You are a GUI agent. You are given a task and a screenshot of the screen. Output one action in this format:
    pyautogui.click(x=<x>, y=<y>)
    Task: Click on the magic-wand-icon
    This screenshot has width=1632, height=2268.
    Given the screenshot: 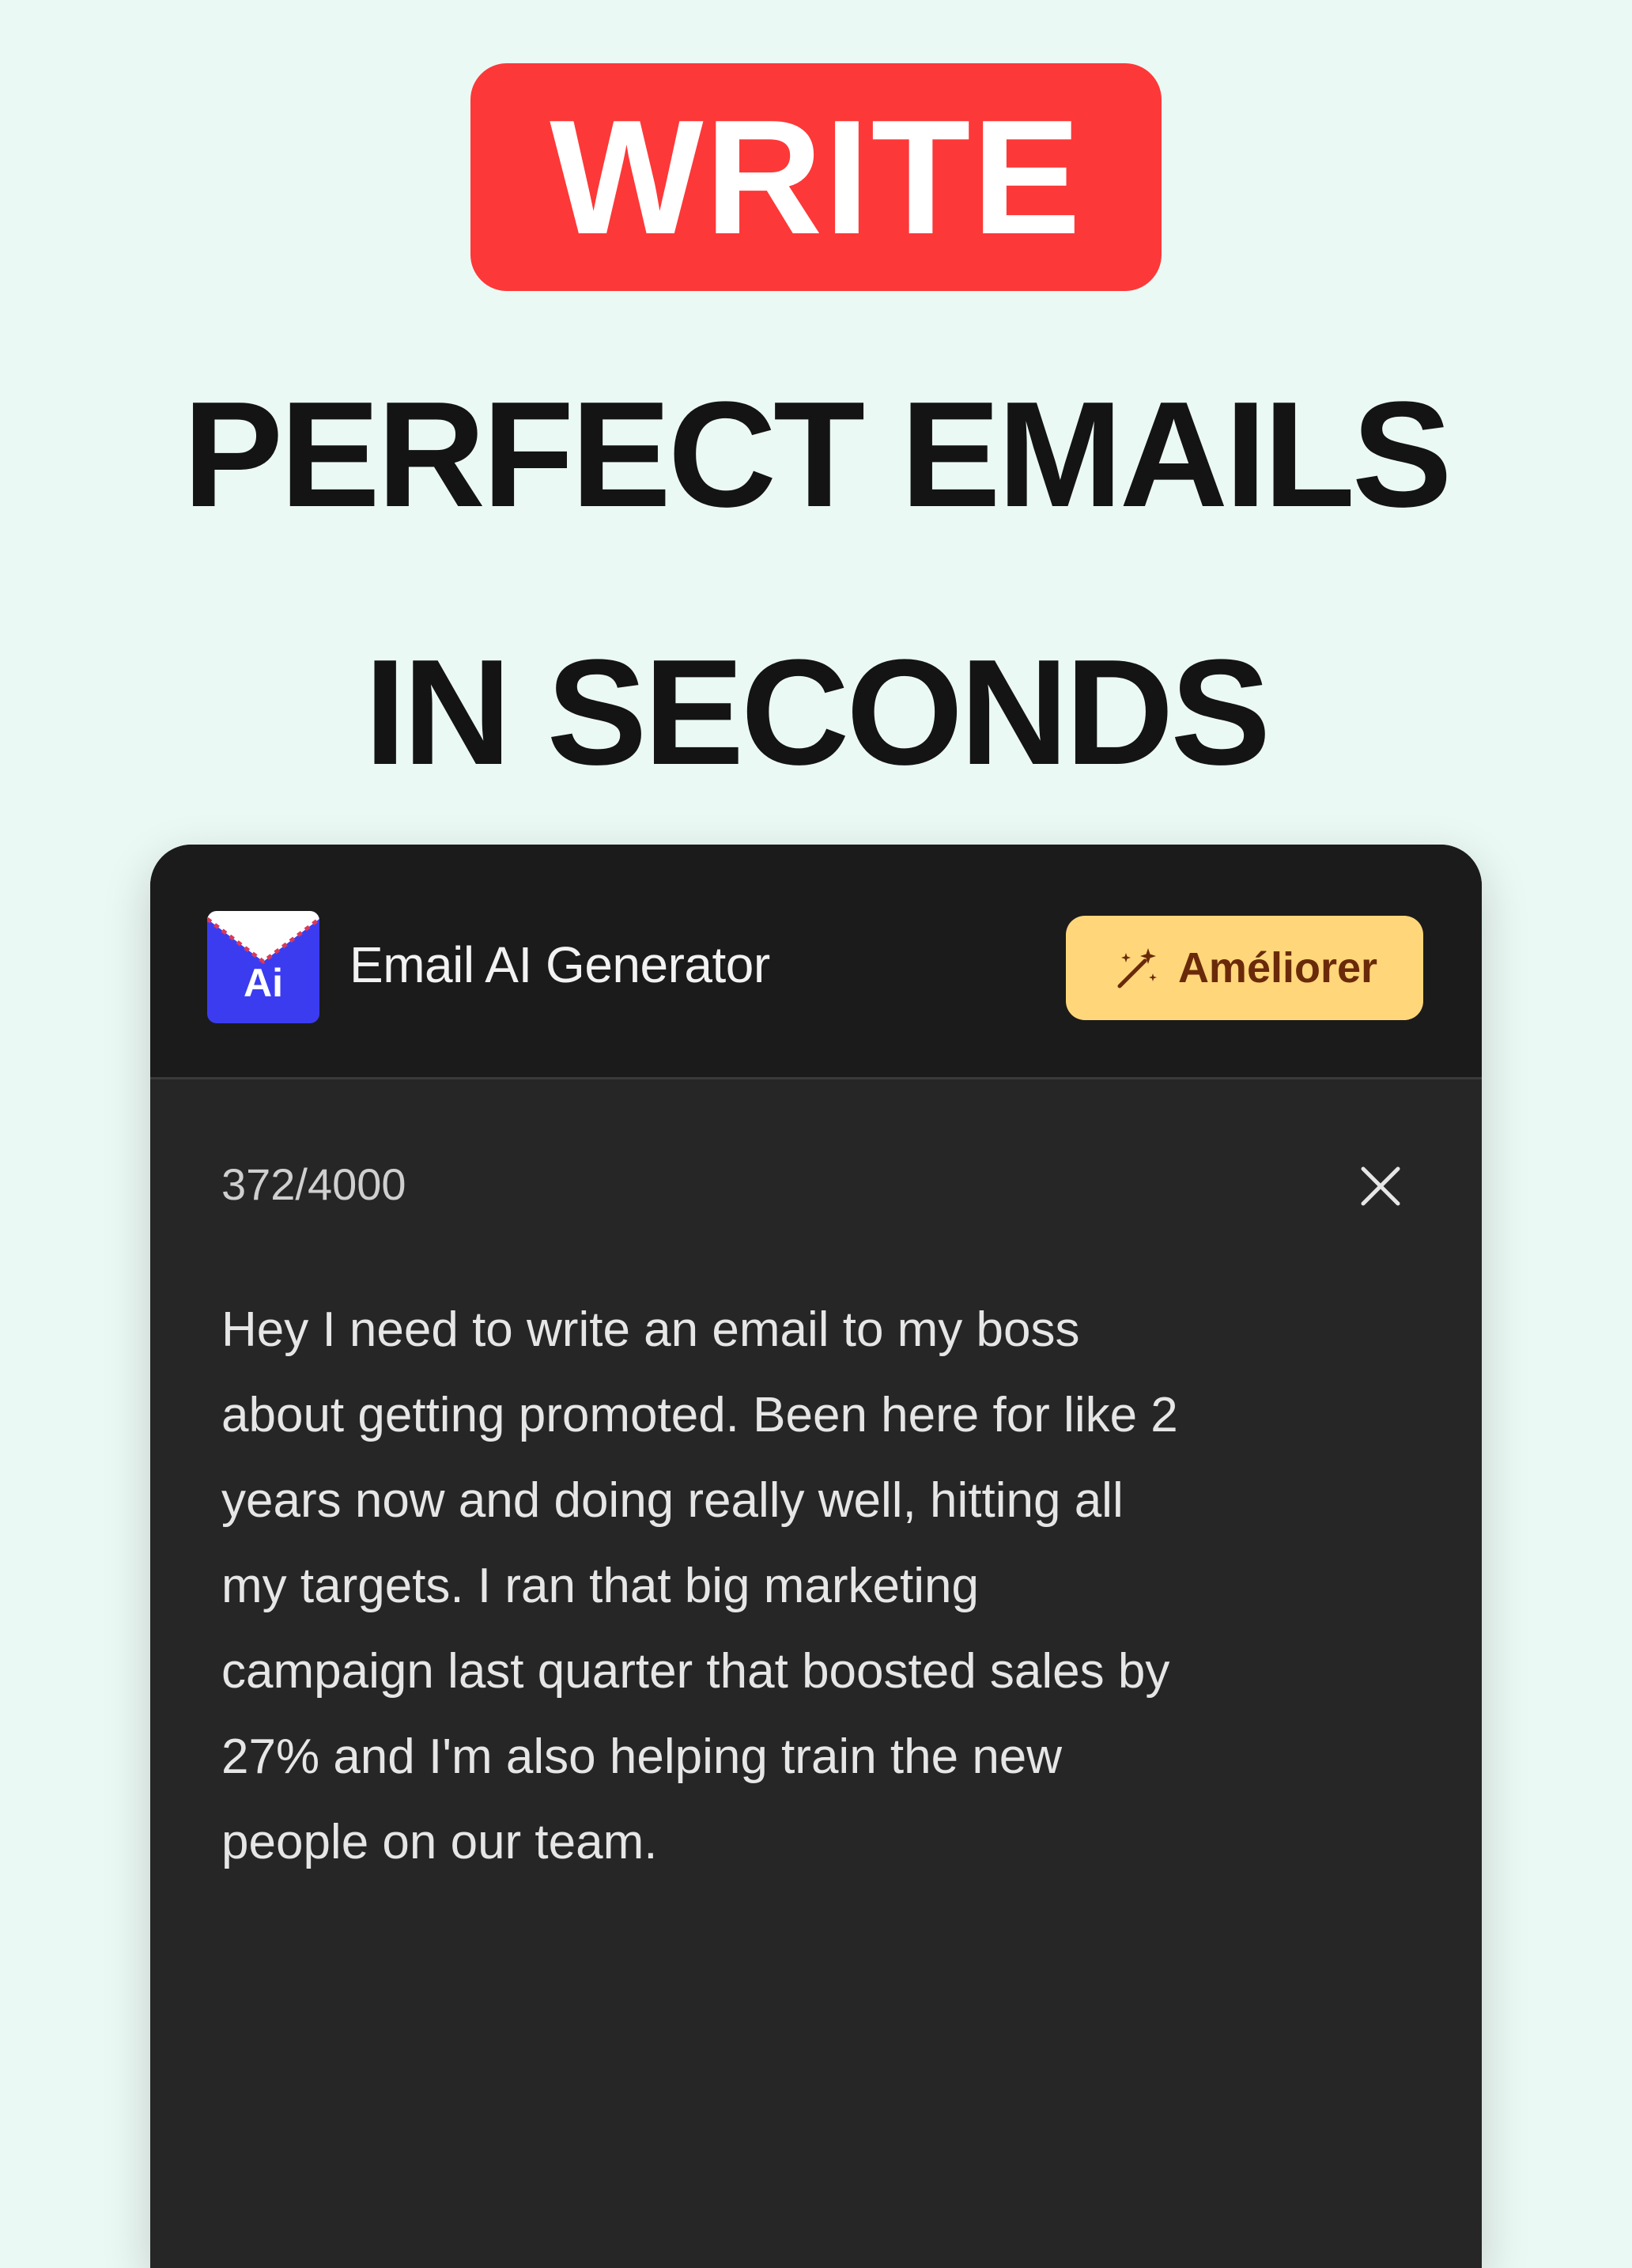 What is the action you would take?
    pyautogui.click(x=1137, y=968)
    